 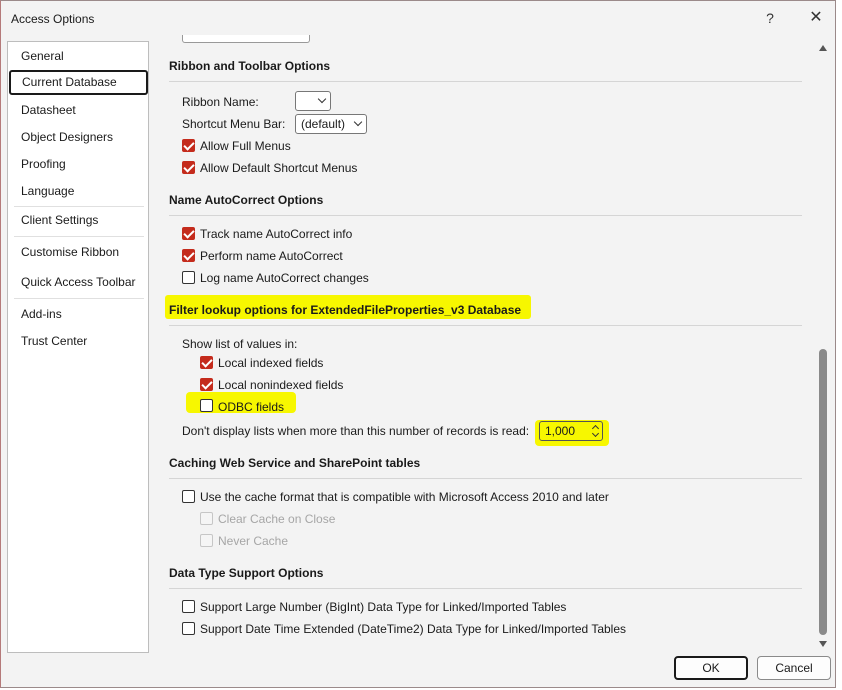 I want to click on nav-item-add-ins: Add-ins, so click(x=78, y=314).